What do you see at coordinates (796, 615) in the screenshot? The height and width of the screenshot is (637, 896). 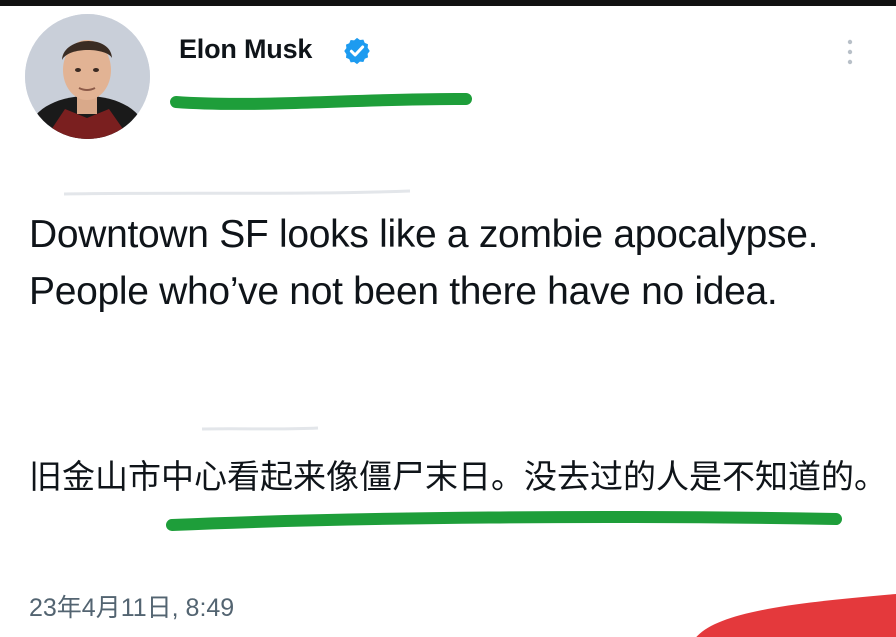 I see `red-corner-mark` at bounding box center [796, 615].